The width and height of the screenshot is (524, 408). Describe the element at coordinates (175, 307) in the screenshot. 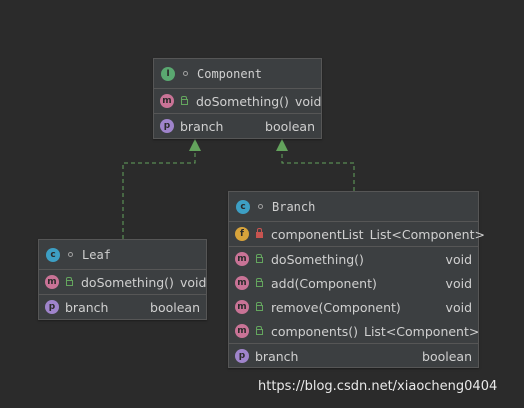

I see `leaf-property-type: boolean` at that location.